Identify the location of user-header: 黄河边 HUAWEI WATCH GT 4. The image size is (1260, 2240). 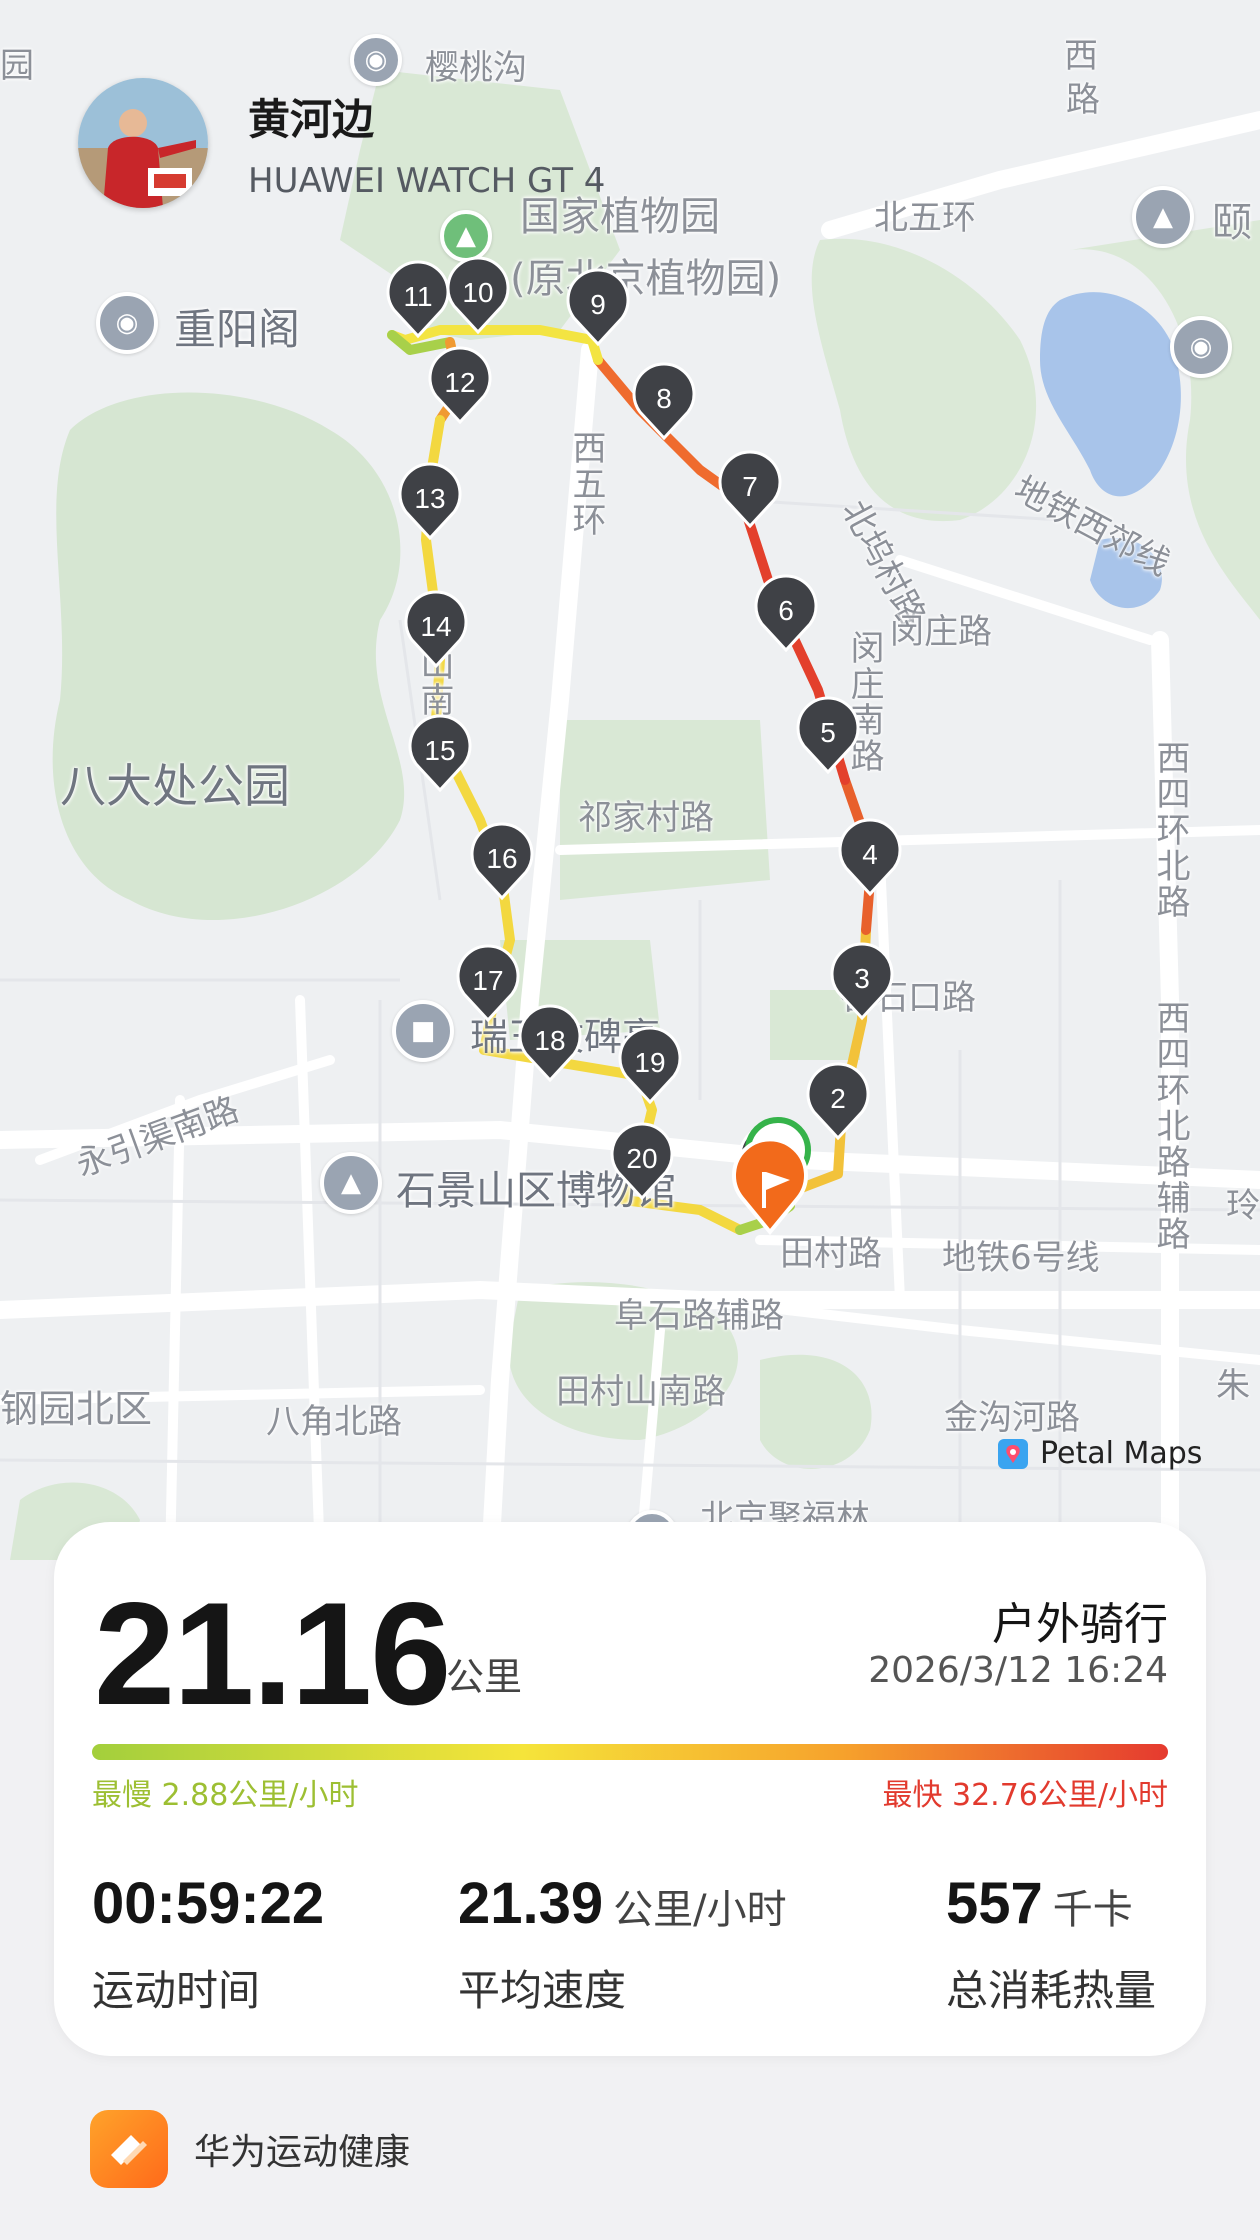
(341, 143).